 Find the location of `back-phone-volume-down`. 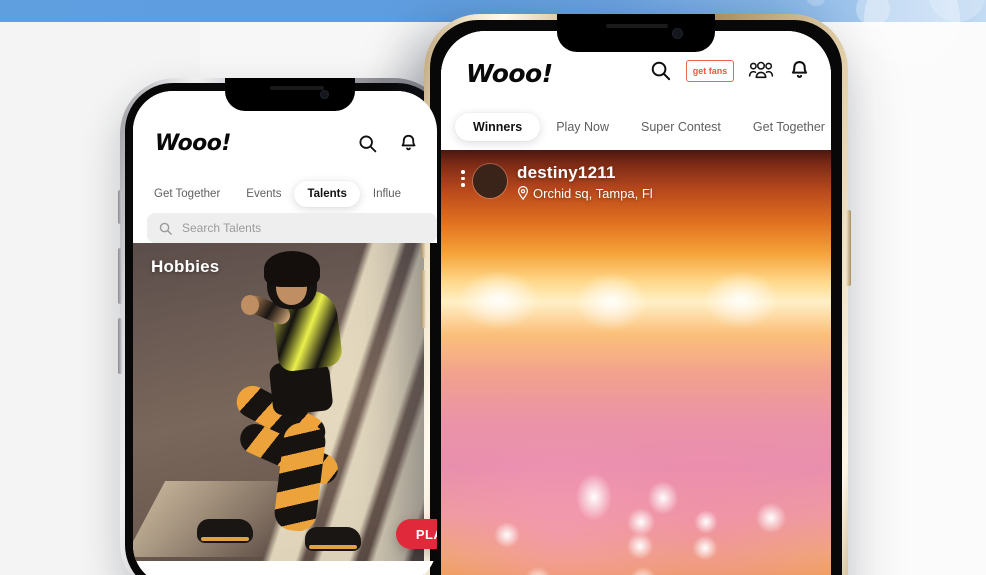

back-phone-volume-down is located at coordinates (120, 346).